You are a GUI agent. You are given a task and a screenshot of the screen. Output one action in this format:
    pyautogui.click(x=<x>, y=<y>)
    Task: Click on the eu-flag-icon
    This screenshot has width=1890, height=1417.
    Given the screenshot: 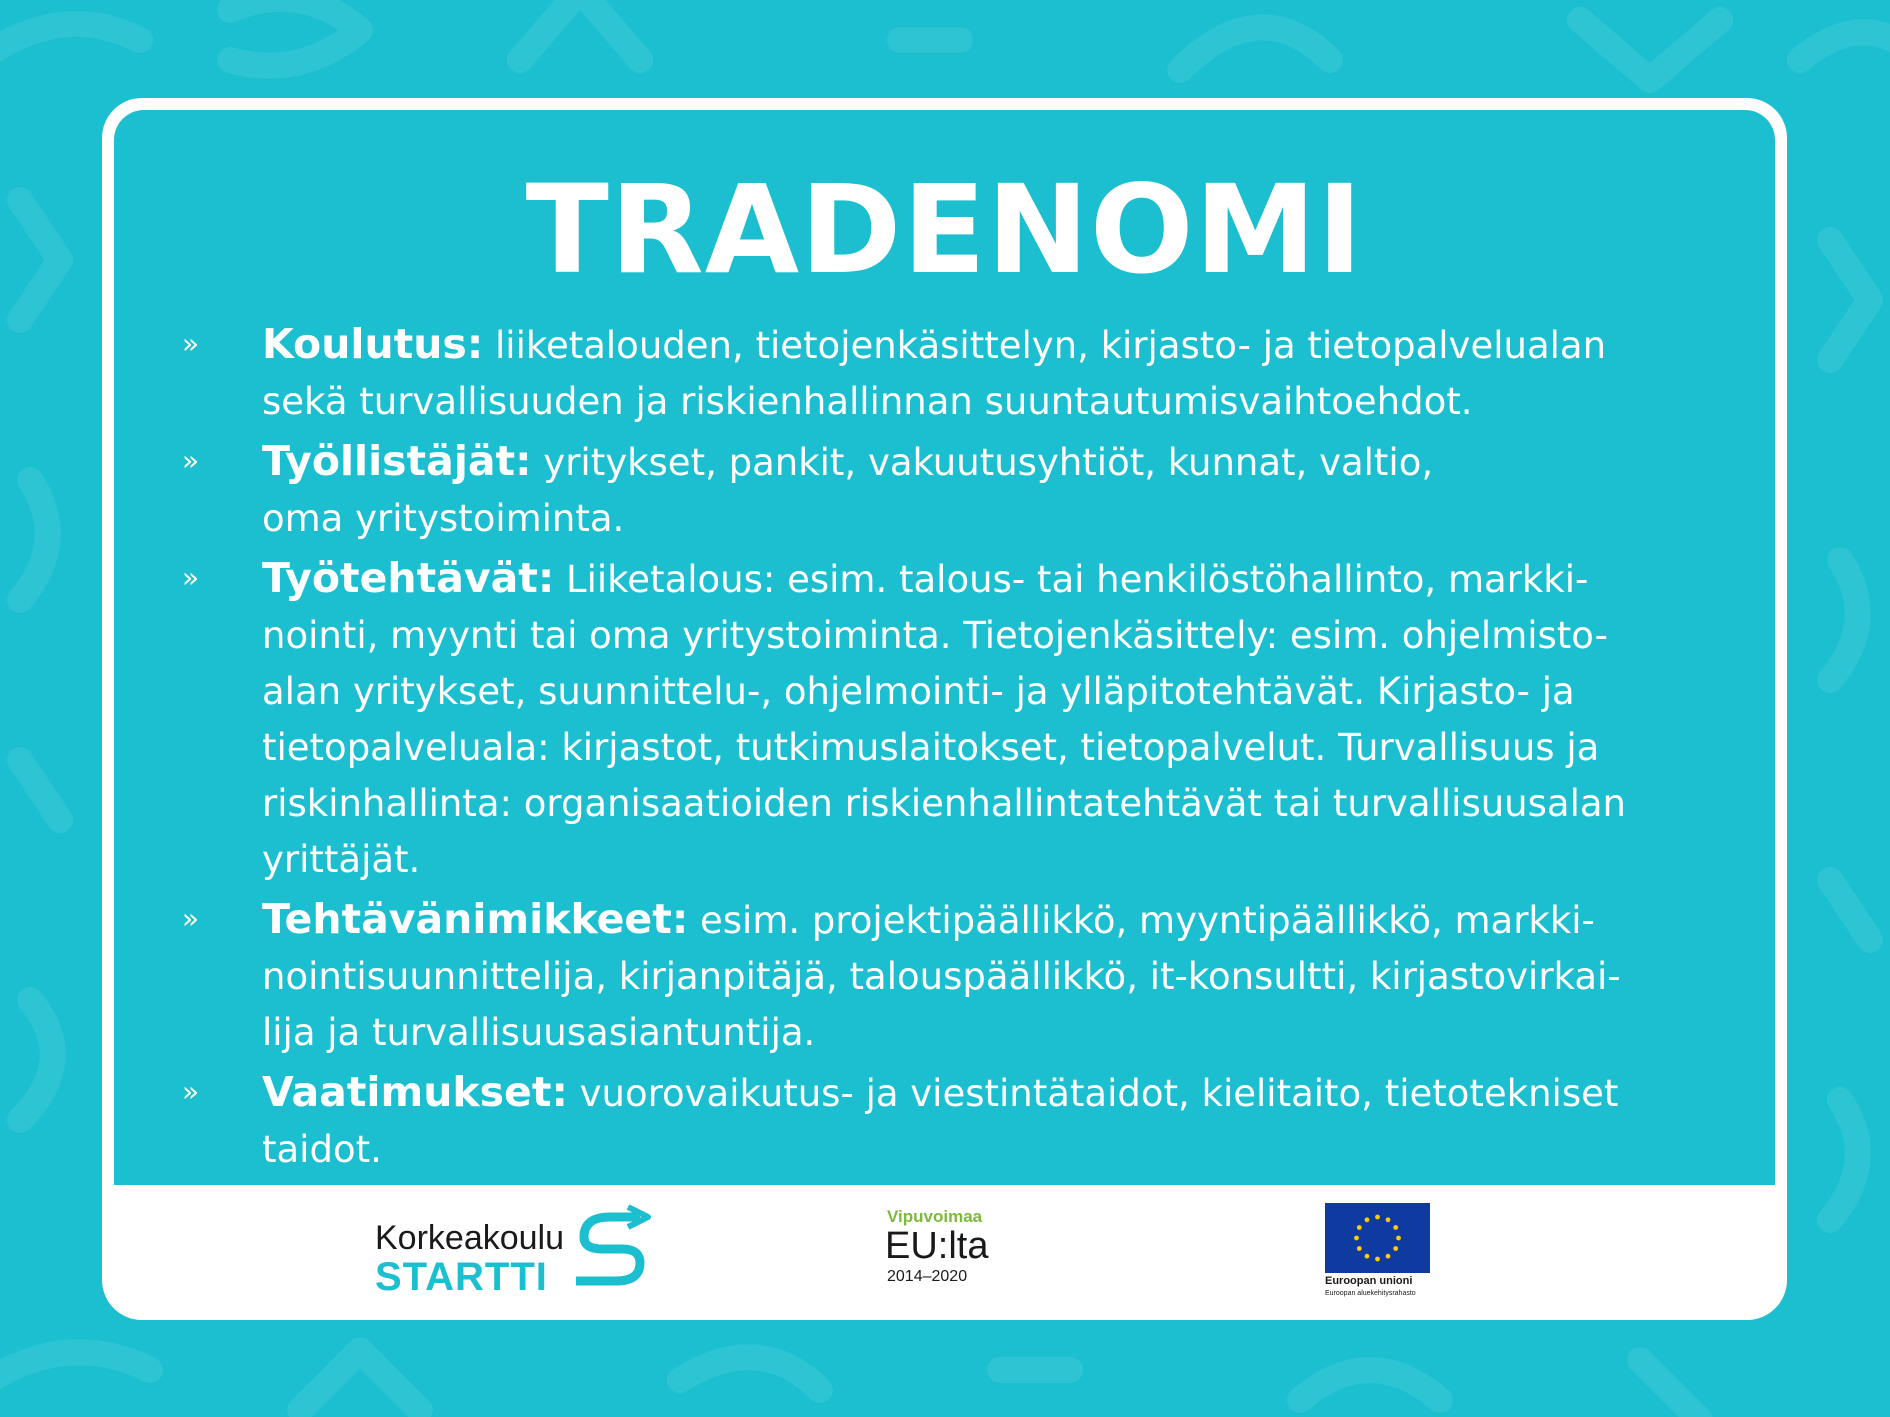 What is the action you would take?
    pyautogui.click(x=1377, y=1238)
    